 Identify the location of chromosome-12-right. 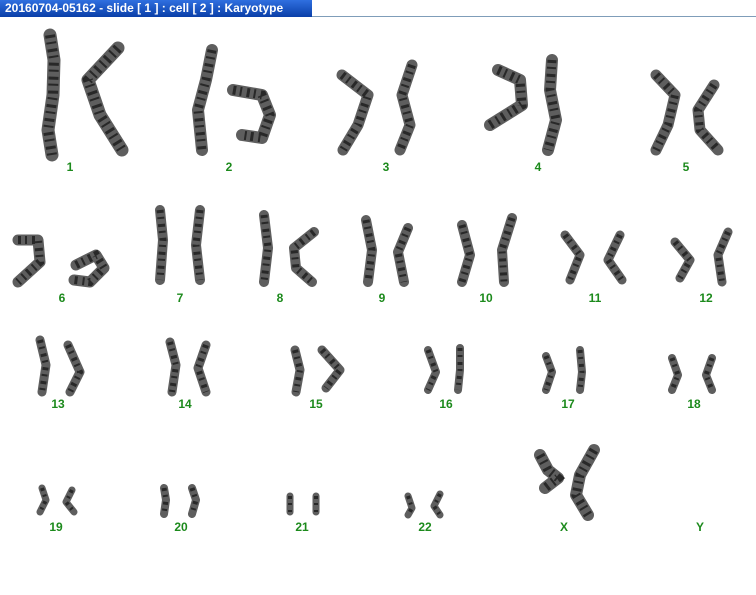
(723, 257).